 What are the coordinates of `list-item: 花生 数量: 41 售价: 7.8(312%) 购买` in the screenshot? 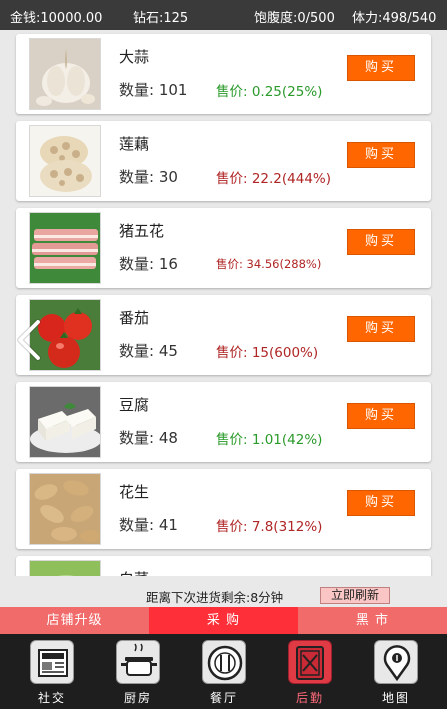 It's located at (223, 509).